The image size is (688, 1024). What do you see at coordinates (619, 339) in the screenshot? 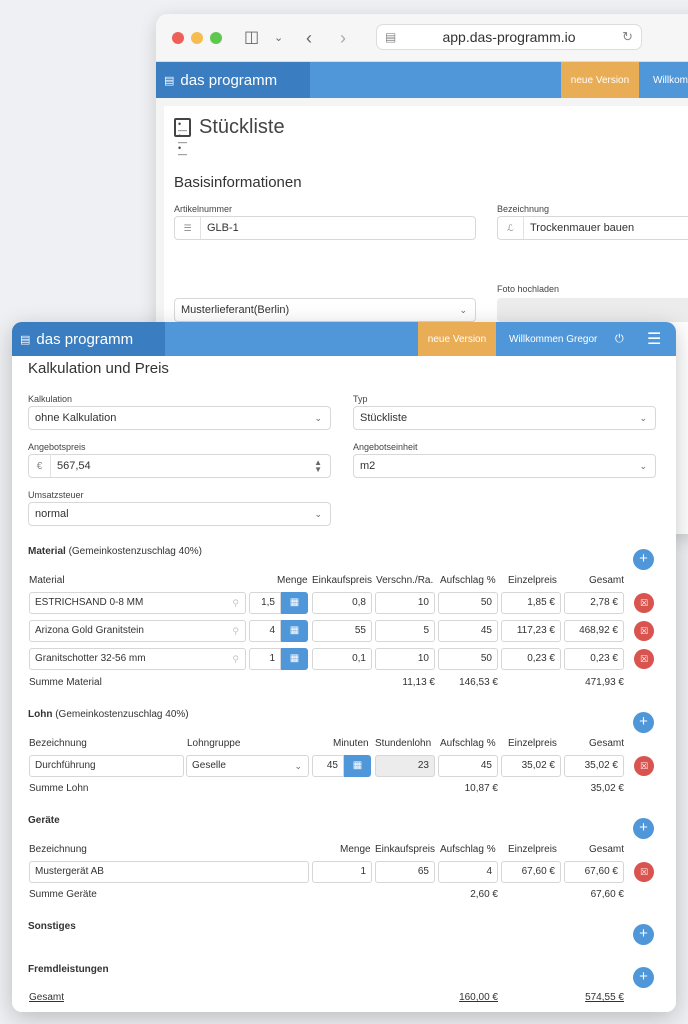
I see `power-icon: ⏻` at bounding box center [619, 339].